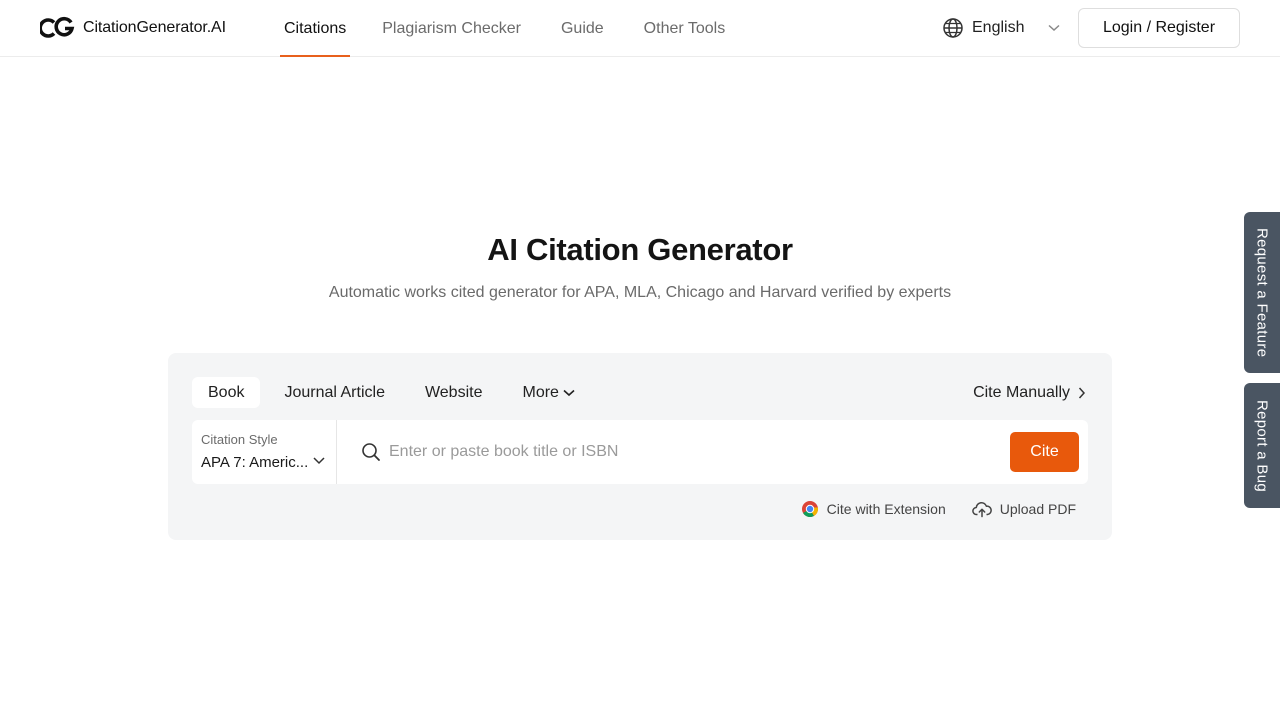  Describe the element at coordinates (582, 28) in the screenshot. I see `nav-guide: Guide` at that location.